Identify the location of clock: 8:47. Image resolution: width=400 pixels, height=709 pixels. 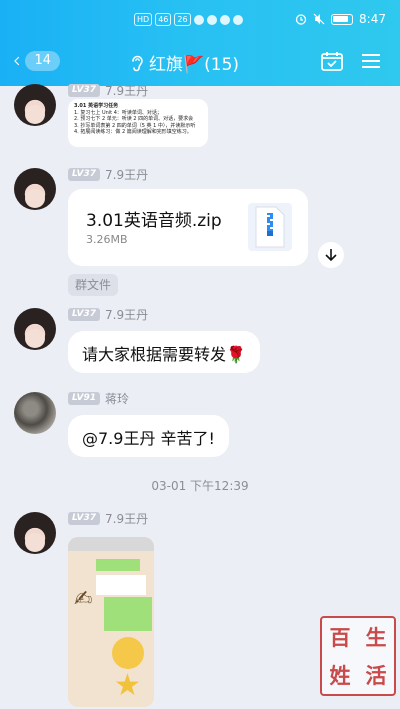
(372, 19).